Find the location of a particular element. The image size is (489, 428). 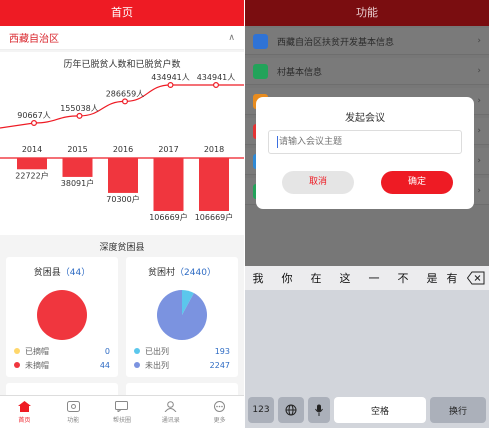

tab-label: 通讯录 is located at coordinates (170, 420).